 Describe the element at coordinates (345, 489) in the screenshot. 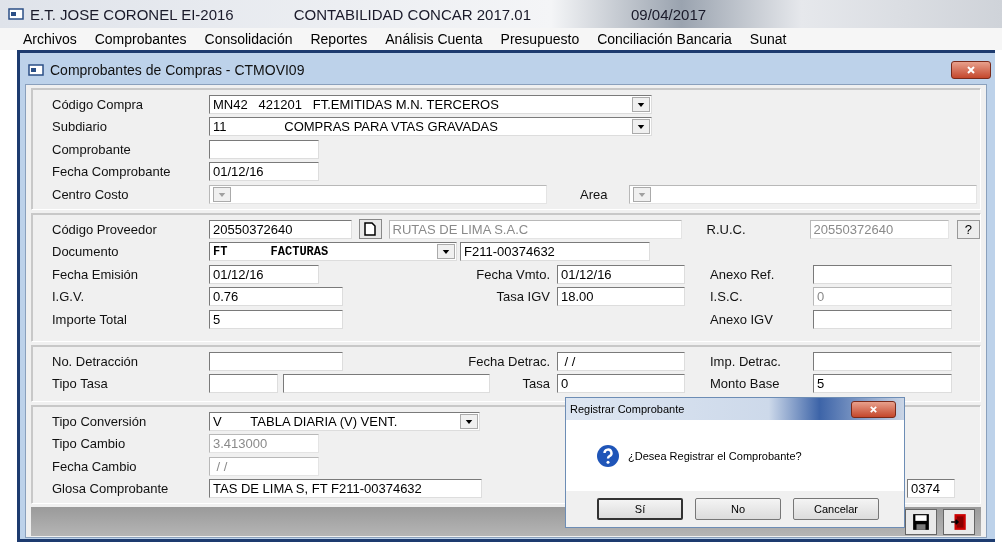

I see `input-field: TAS DE LIMA S, FT F211-00374632` at that location.